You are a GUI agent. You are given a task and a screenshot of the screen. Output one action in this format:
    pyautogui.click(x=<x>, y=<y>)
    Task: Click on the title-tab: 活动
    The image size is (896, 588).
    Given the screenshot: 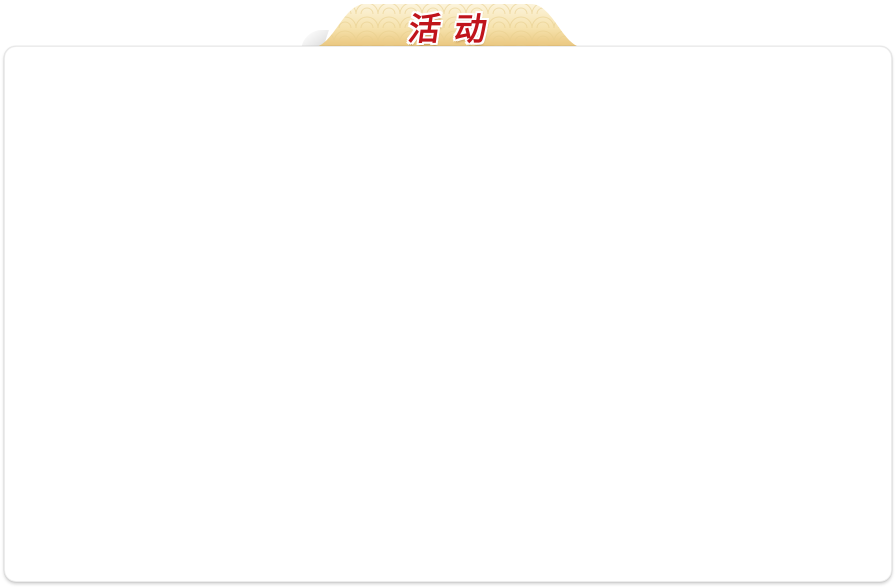 What is the action you would take?
    pyautogui.click(x=448, y=25)
    